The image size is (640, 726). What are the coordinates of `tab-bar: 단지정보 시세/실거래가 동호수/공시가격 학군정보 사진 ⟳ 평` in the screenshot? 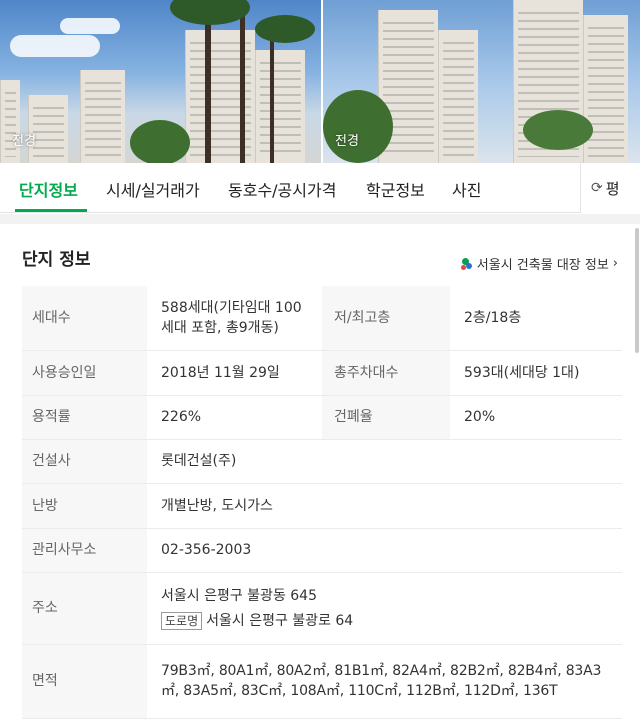 It's located at (320, 188).